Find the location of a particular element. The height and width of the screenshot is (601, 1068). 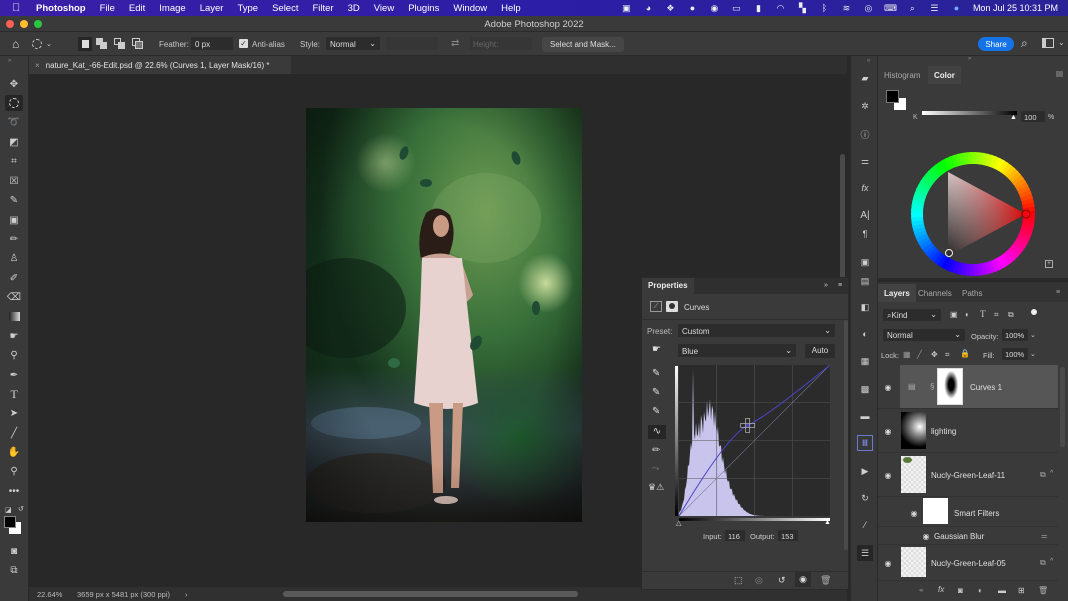

layer-name: Curves 1 is located at coordinates (986, 387).